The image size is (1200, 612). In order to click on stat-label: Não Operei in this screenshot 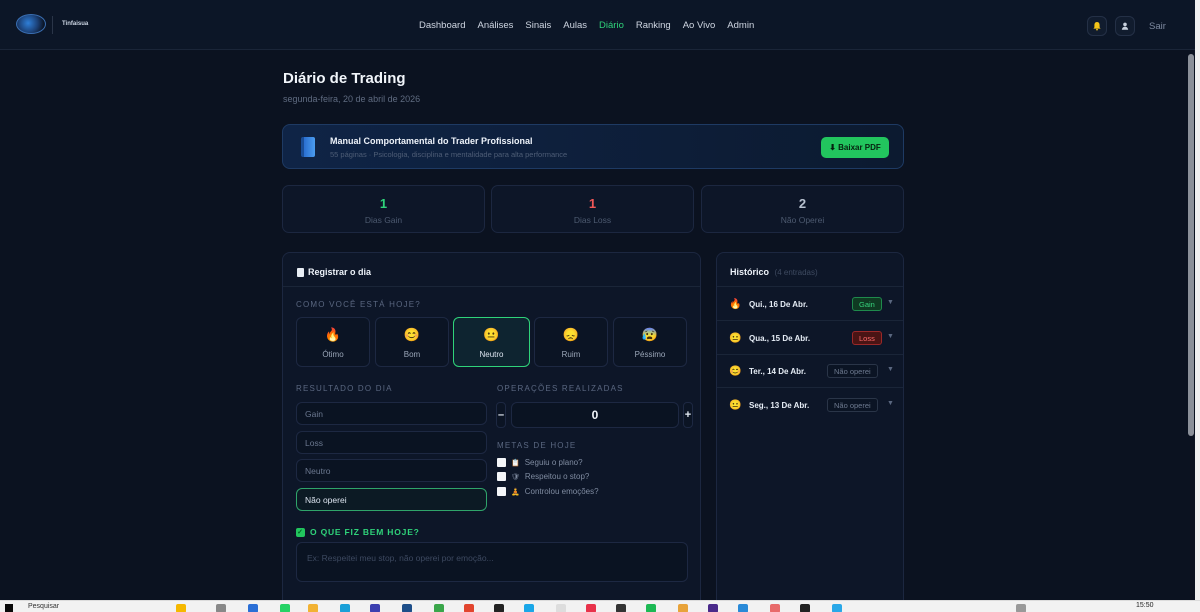, I will do `click(802, 220)`.